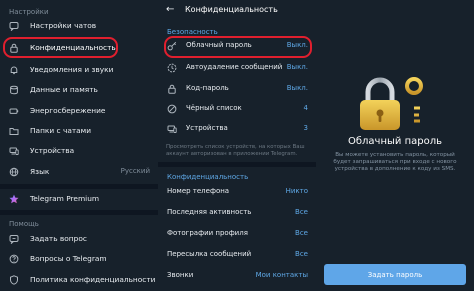 The width and height of the screenshot is (474, 291). What do you see at coordinates (209, 254) in the screenshot?
I see `row-label: Пересылка сообщений` at bounding box center [209, 254].